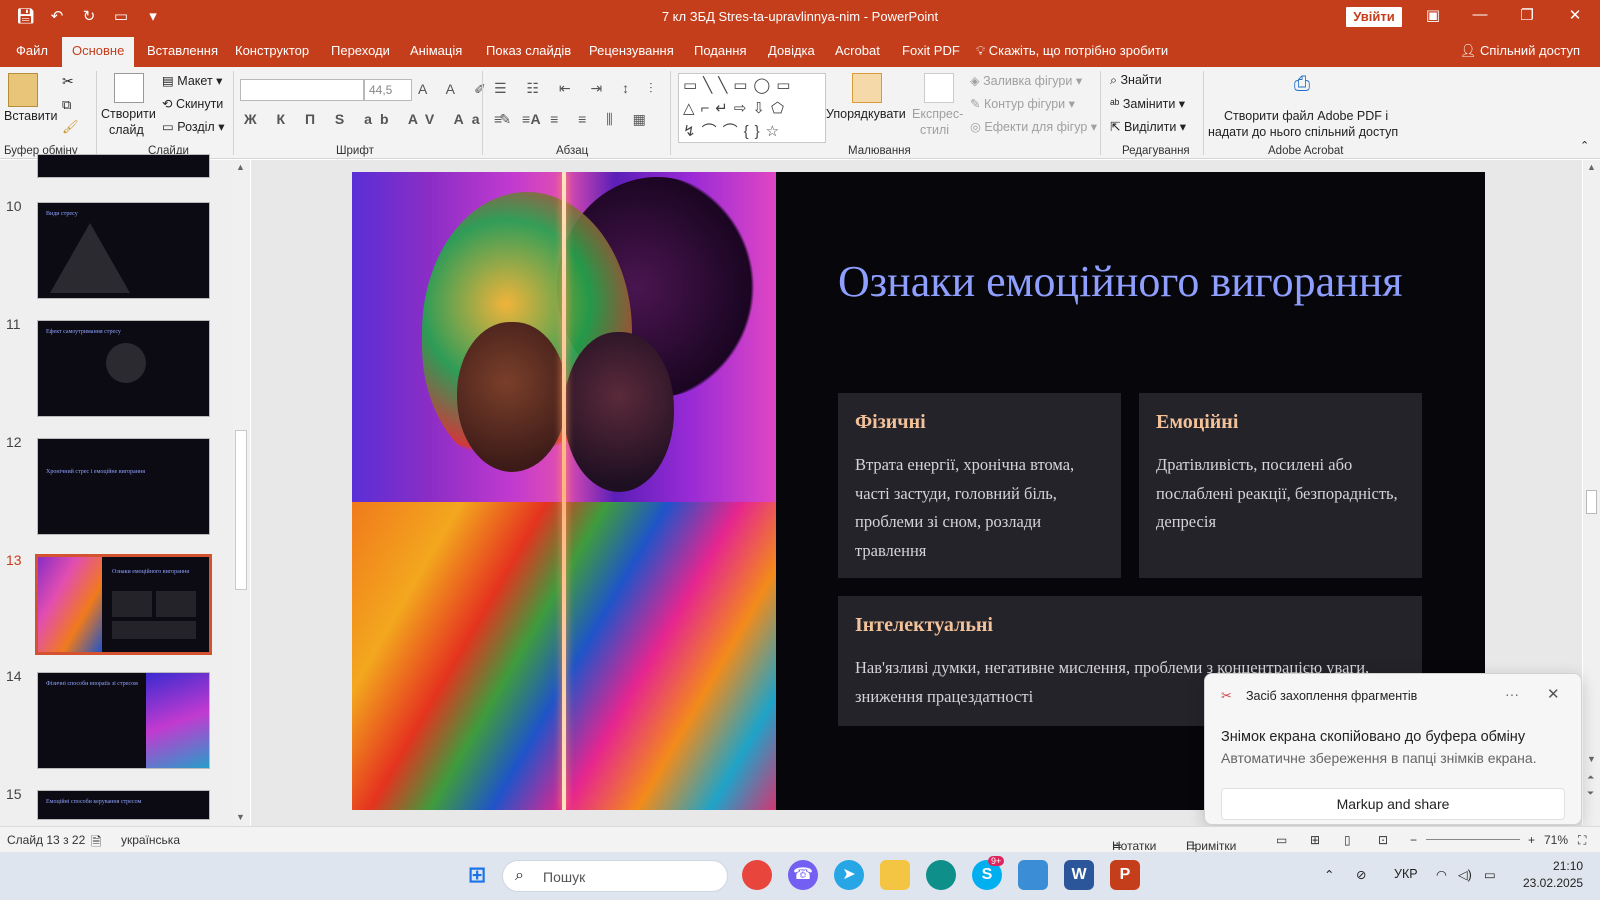 The width and height of the screenshot is (1600, 900). I want to click on find-button: ⌕ Знайти, so click(1136, 80).